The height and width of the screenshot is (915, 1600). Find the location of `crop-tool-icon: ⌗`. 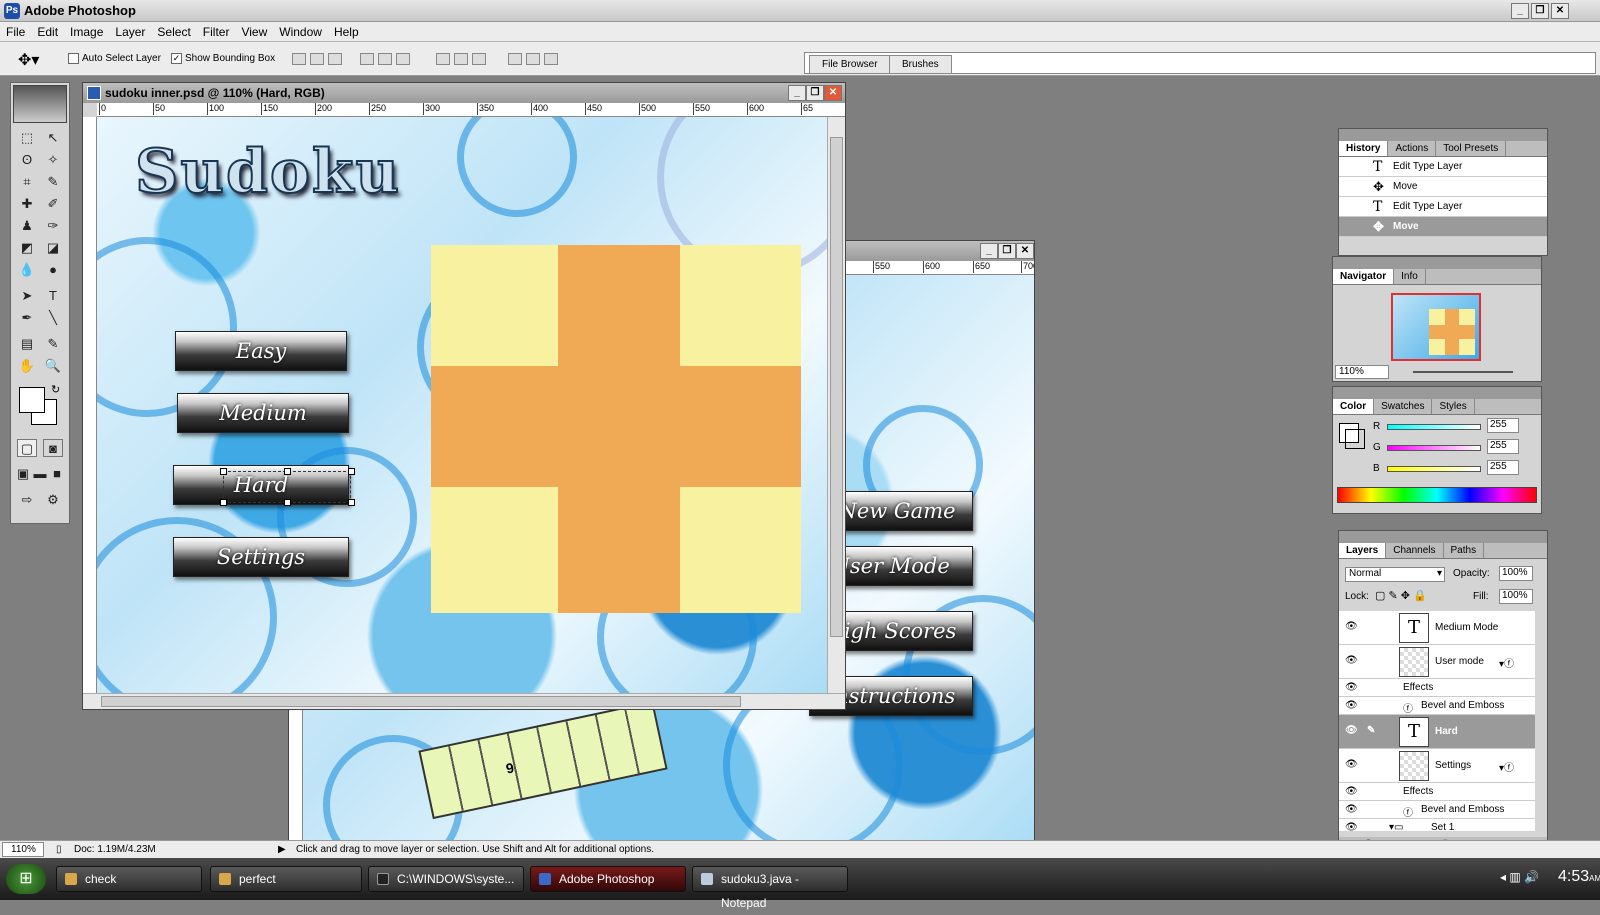

crop-tool-icon: ⌗ is located at coordinates (27, 182).